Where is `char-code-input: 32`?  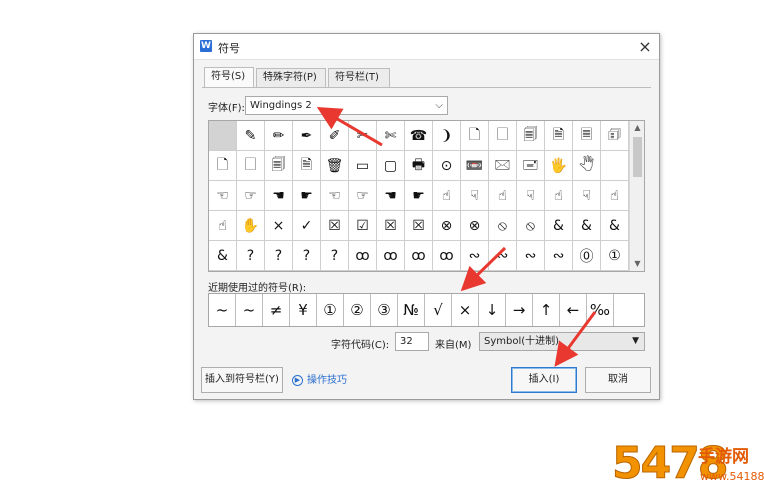
char-code-input: 32 is located at coordinates (412, 341).